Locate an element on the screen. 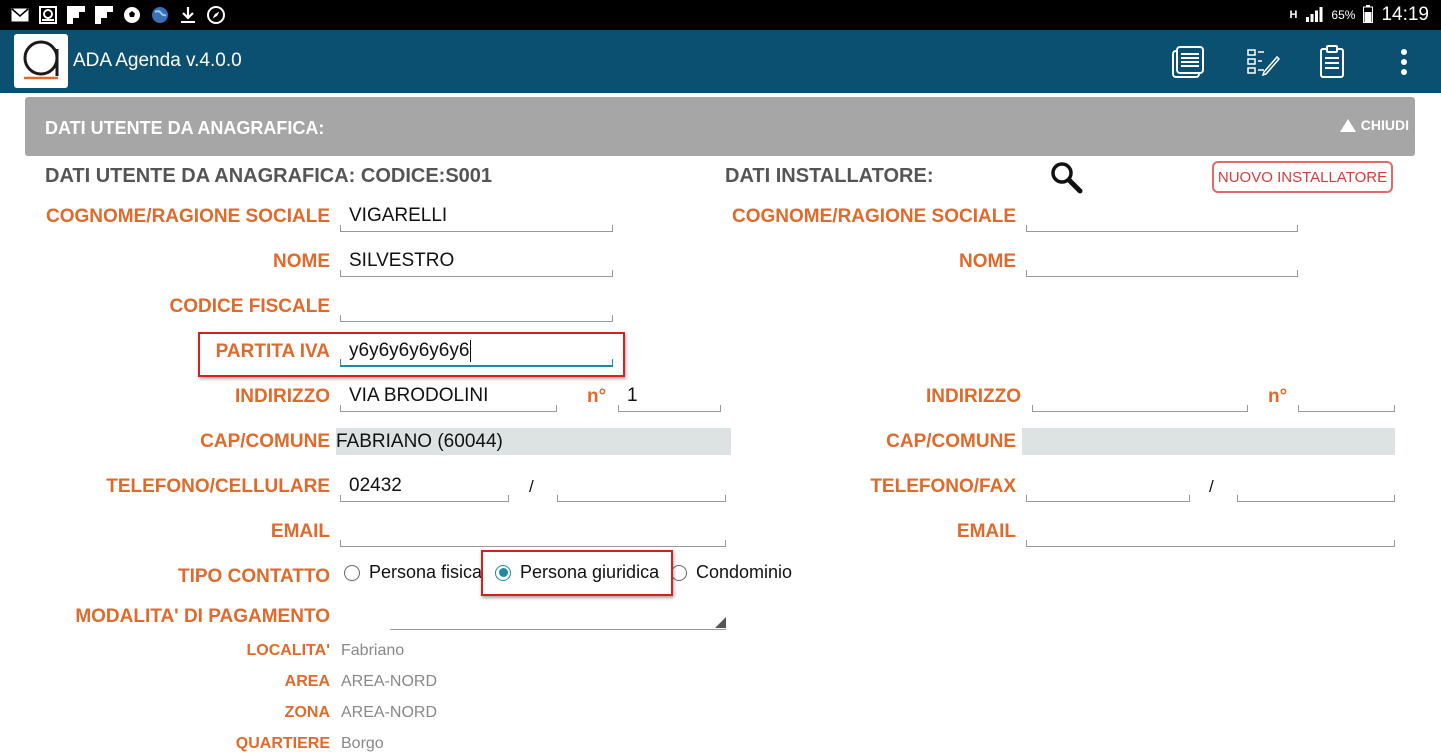 This screenshot has height=753, width=1441. quote-icon is located at coordinates (48, 15).